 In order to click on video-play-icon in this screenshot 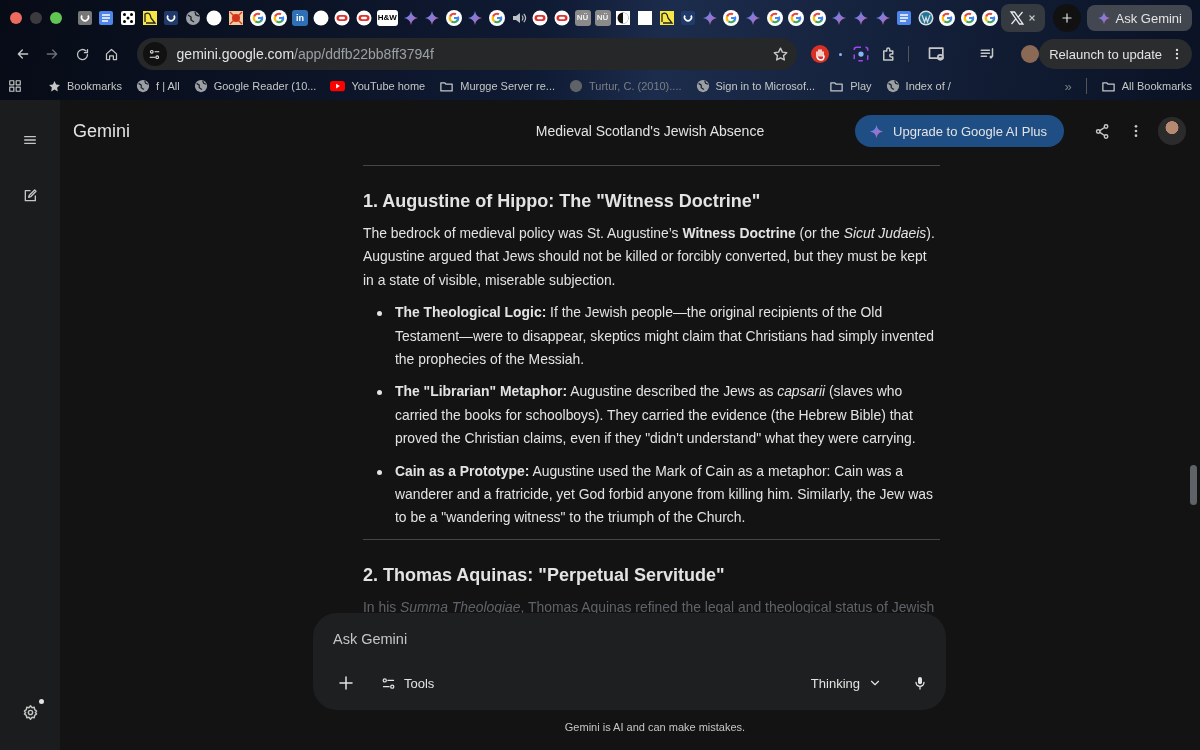, I will do `click(338, 86)`.